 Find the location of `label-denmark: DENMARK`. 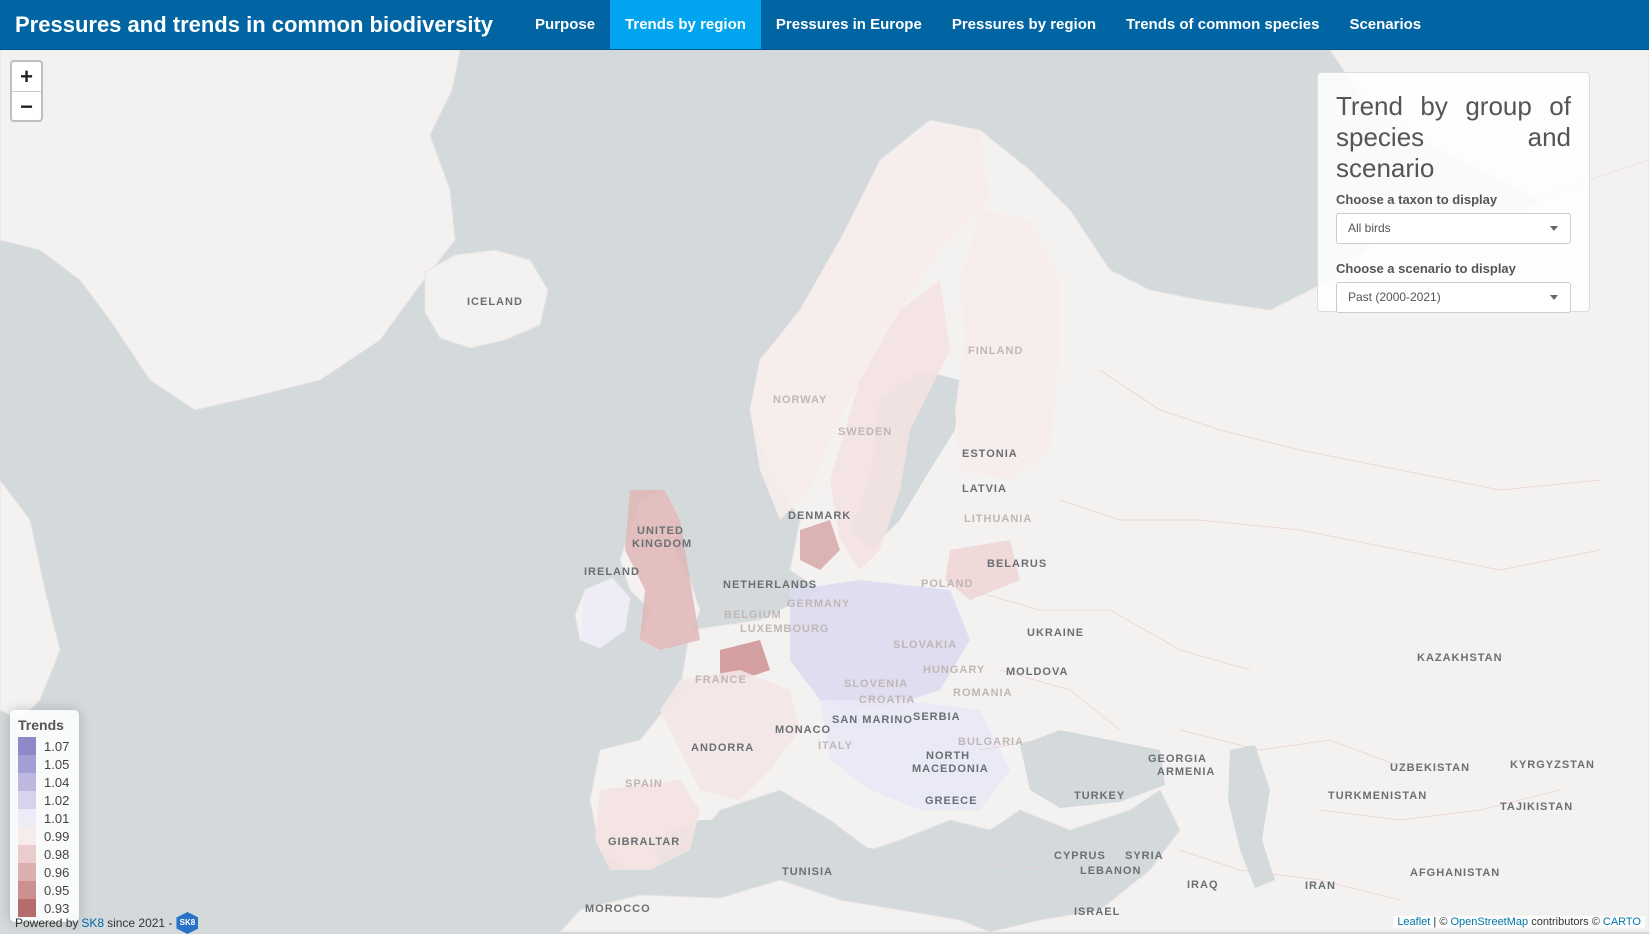

label-denmark: DENMARK is located at coordinates (820, 516).